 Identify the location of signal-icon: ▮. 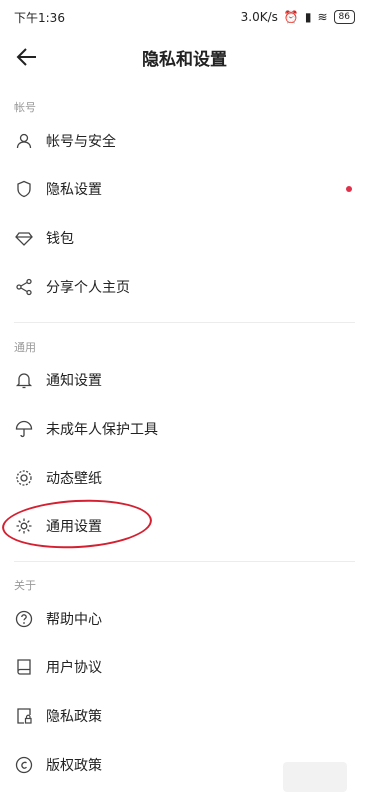
(308, 17).